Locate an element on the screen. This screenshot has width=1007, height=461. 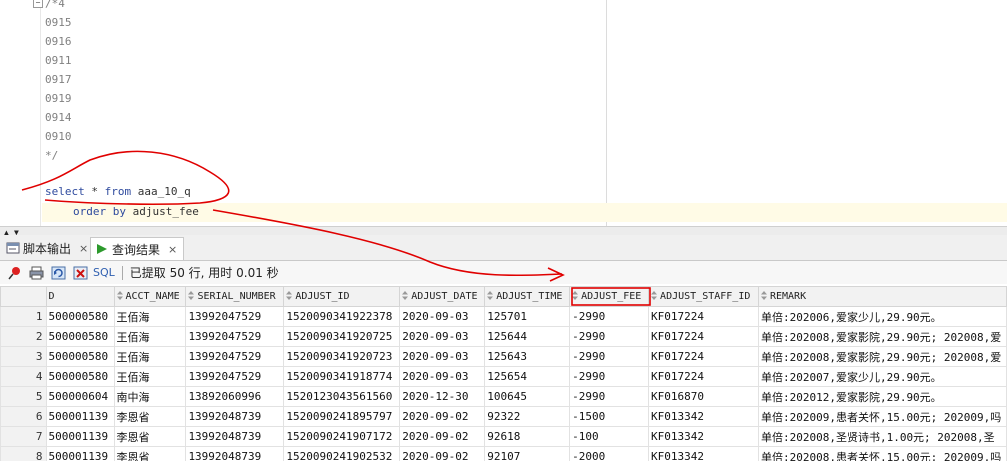
row-number: 4 is located at coordinates (23, 376).